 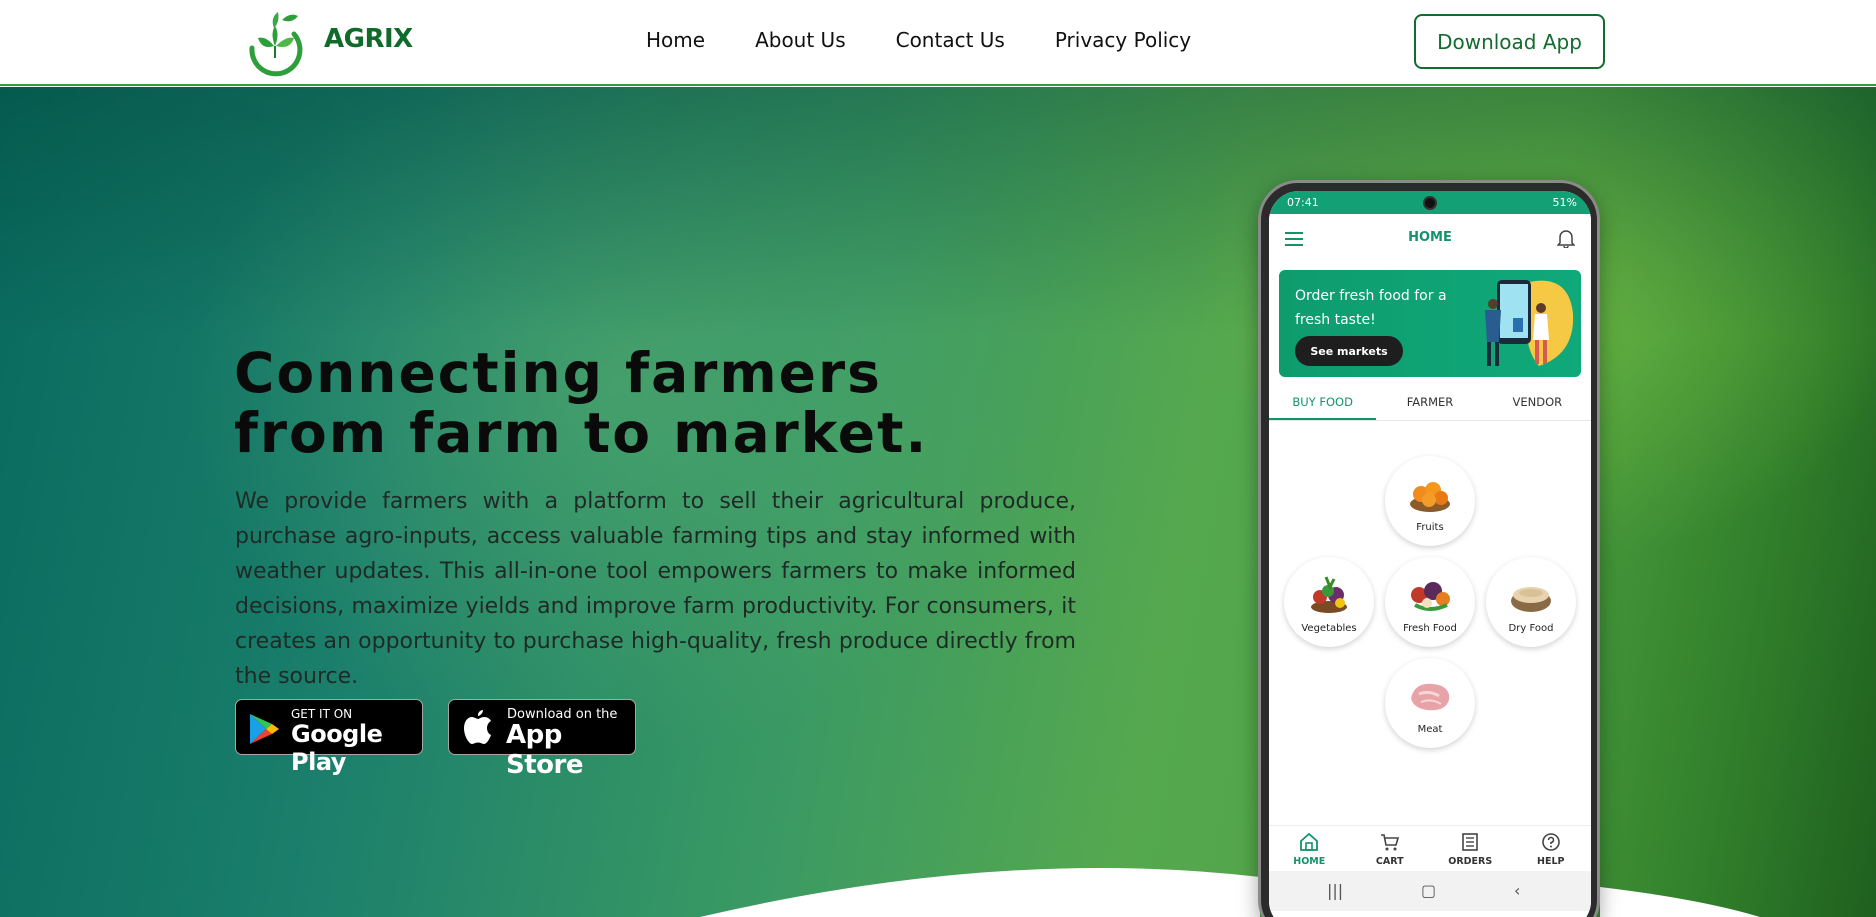 What do you see at coordinates (675, 40) in the screenshot?
I see `nav-link-home: Home` at bounding box center [675, 40].